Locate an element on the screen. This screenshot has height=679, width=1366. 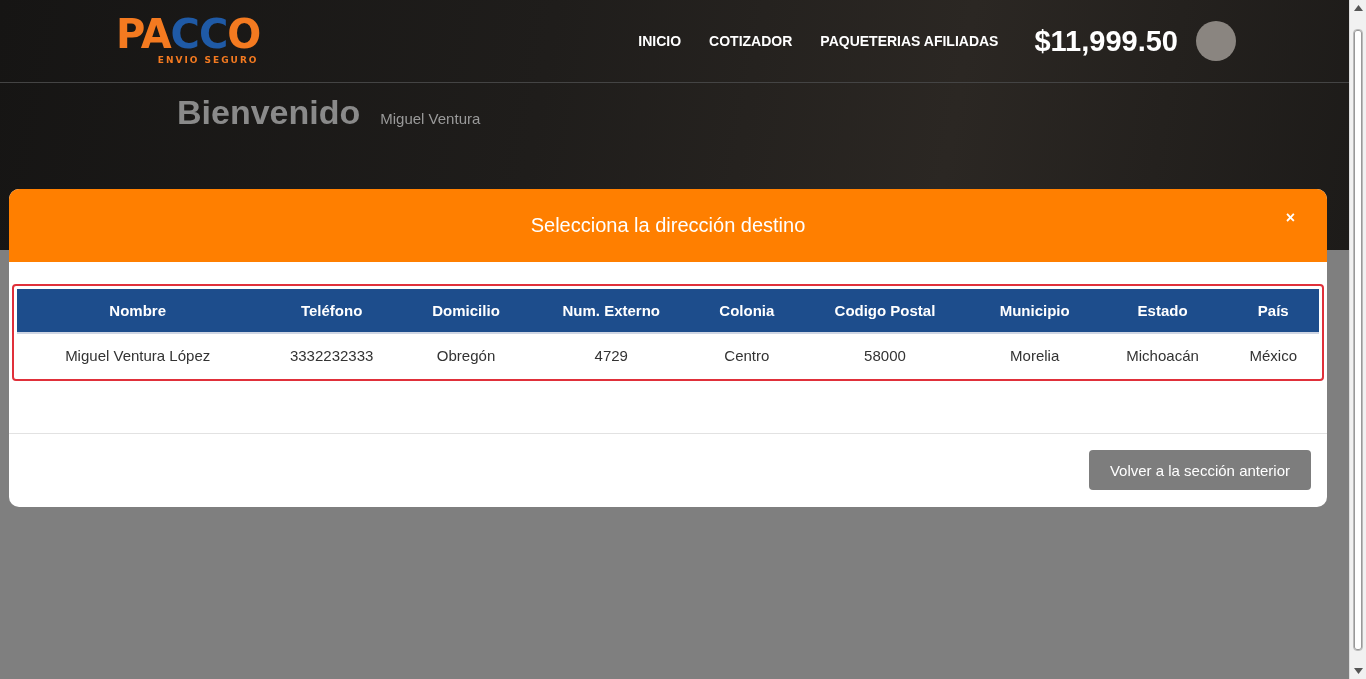
table-cell: 58000 is located at coordinates (885, 354).